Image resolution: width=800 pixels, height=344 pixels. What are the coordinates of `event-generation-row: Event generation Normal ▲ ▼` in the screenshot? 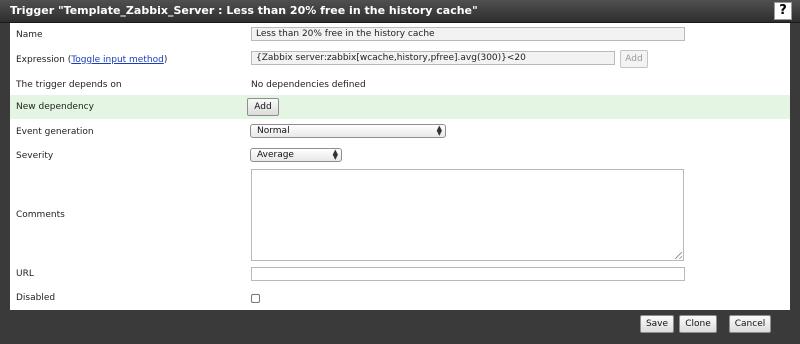 It's located at (400, 131).